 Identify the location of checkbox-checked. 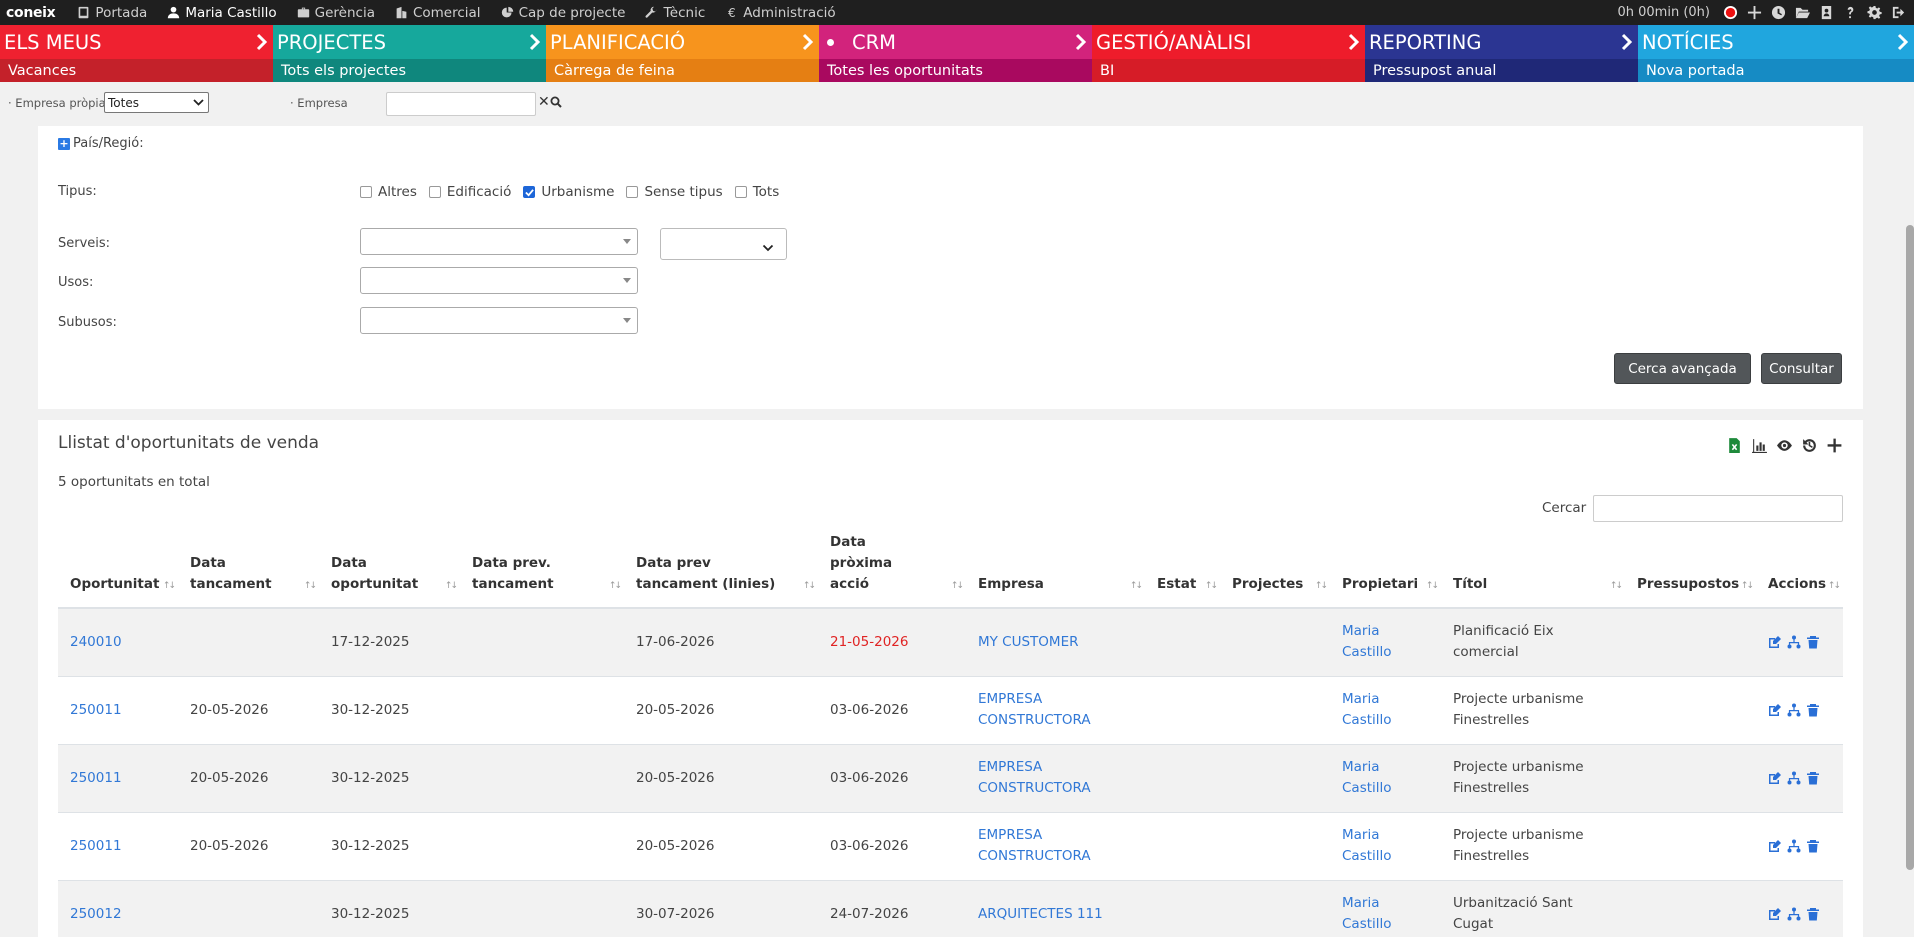
(529, 192).